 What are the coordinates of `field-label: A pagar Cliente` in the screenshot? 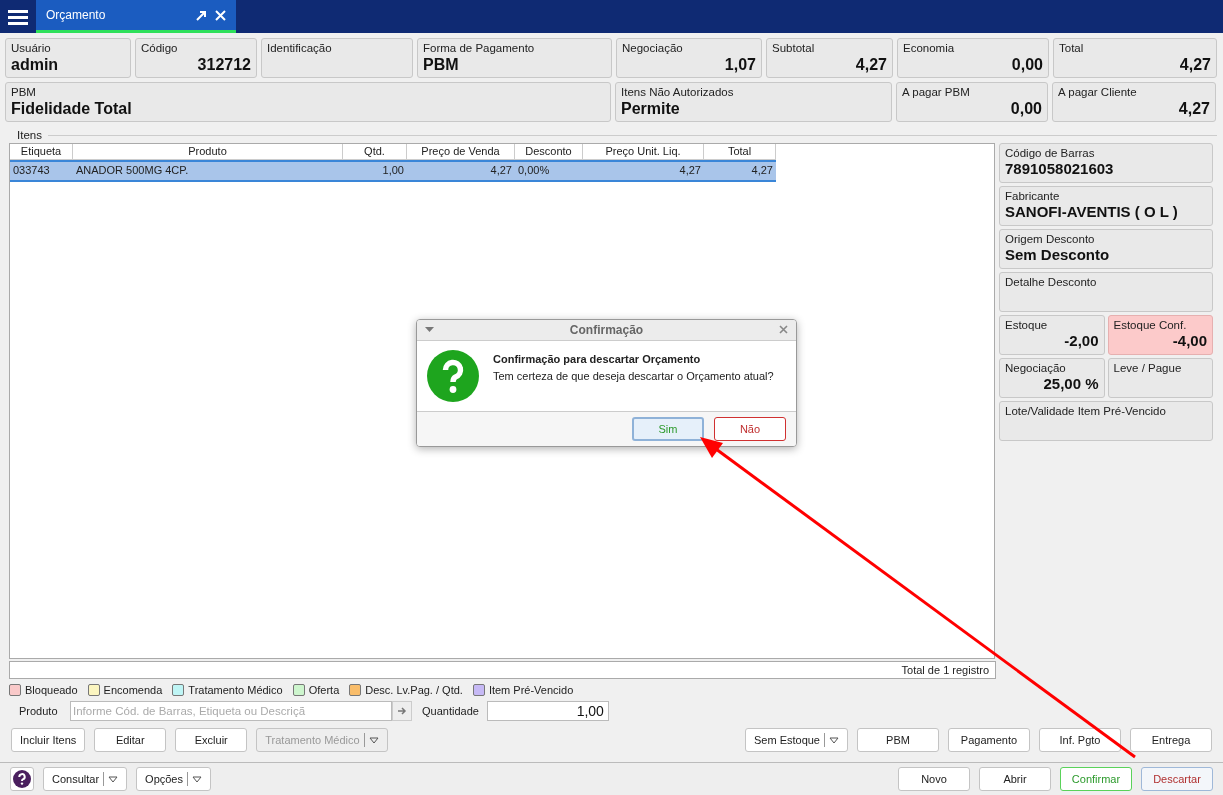 It's located at (1097, 92).